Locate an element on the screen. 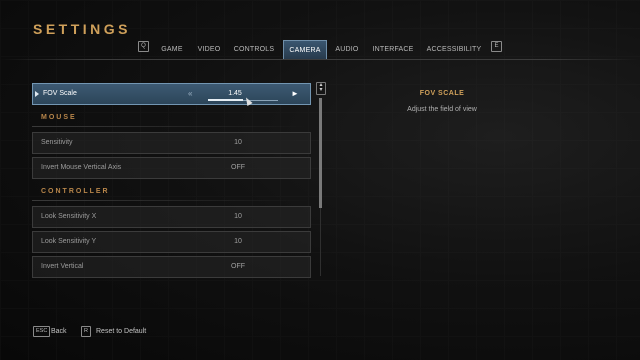  tab-audio: AUDIO is located at coordinates (347, 49).